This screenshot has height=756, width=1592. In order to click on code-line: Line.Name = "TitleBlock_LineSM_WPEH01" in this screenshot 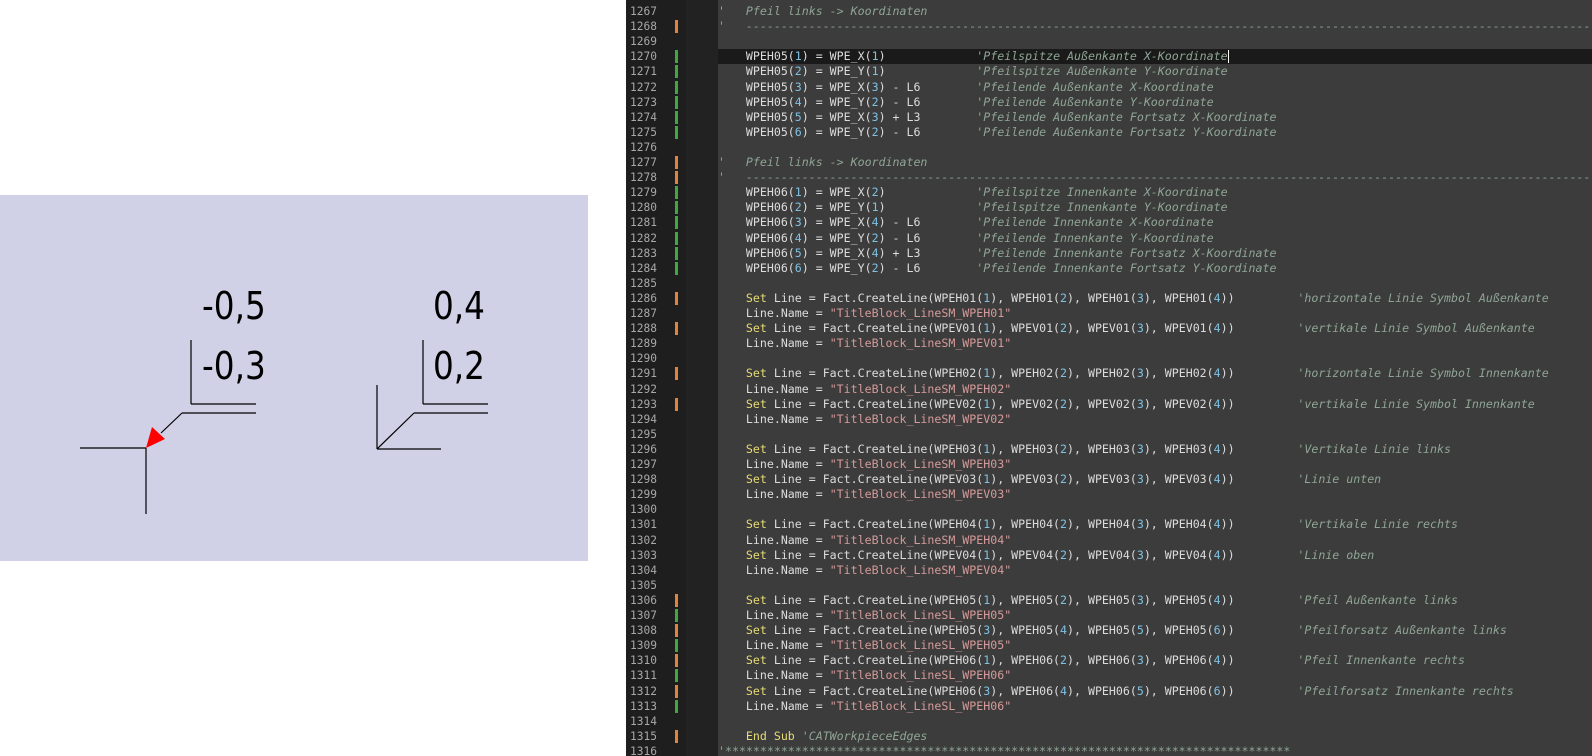, I will do `click(1155, 313)`.